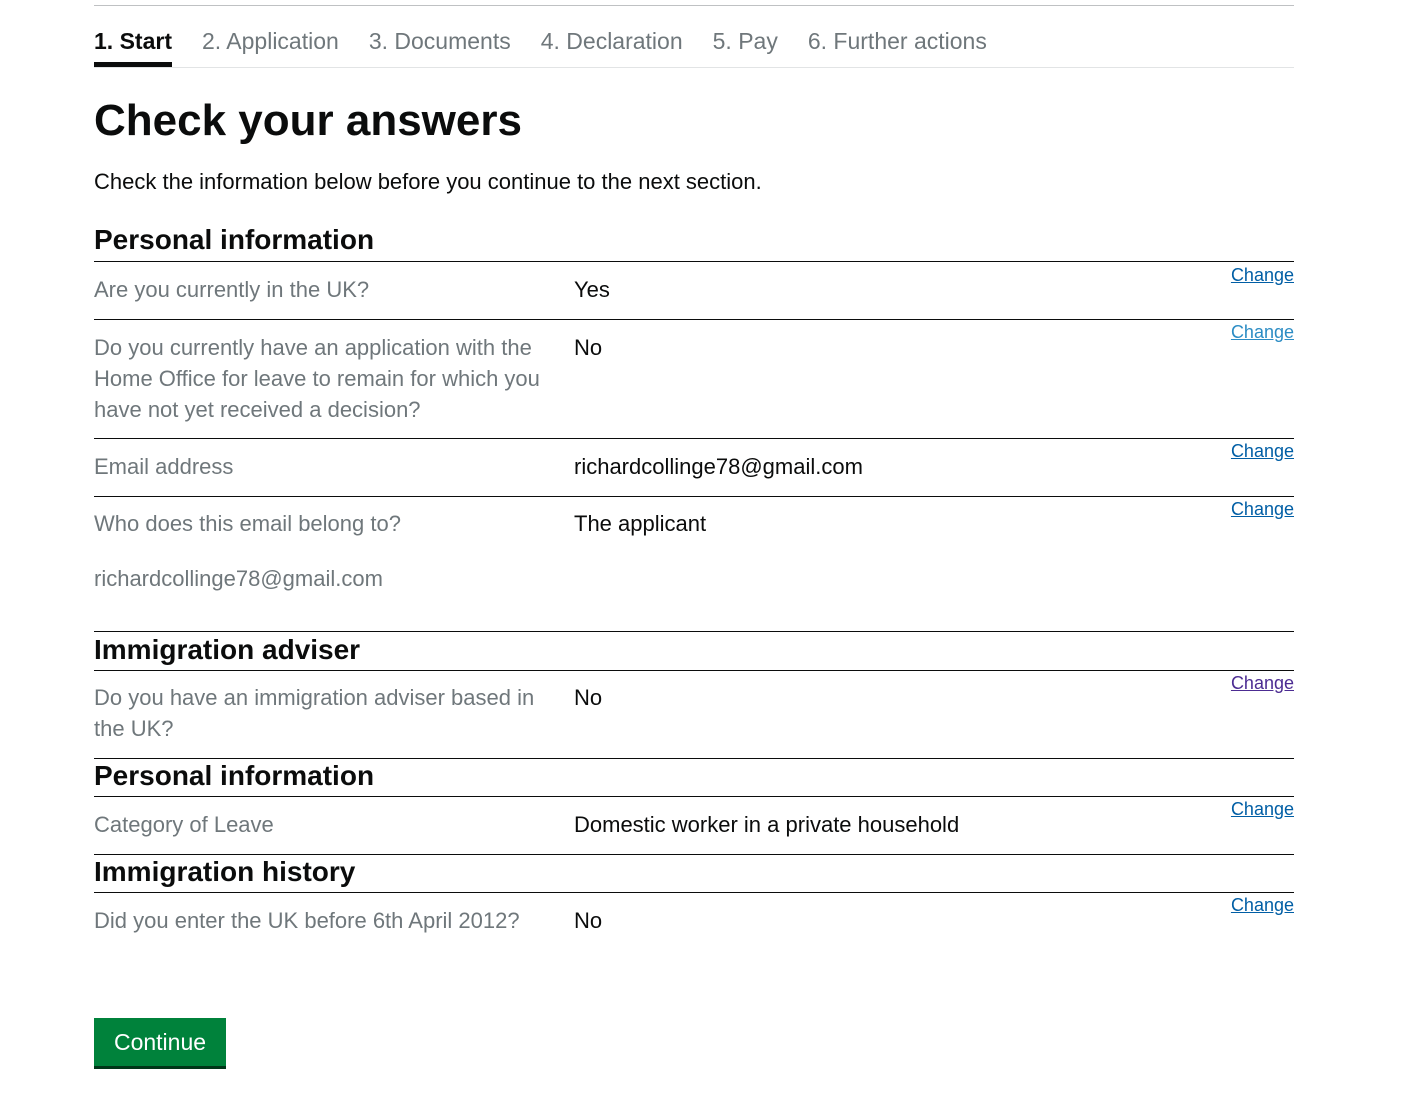 The image size is (1418, 1096). I want to click on change-link-email: Change, so click(1262, 451).